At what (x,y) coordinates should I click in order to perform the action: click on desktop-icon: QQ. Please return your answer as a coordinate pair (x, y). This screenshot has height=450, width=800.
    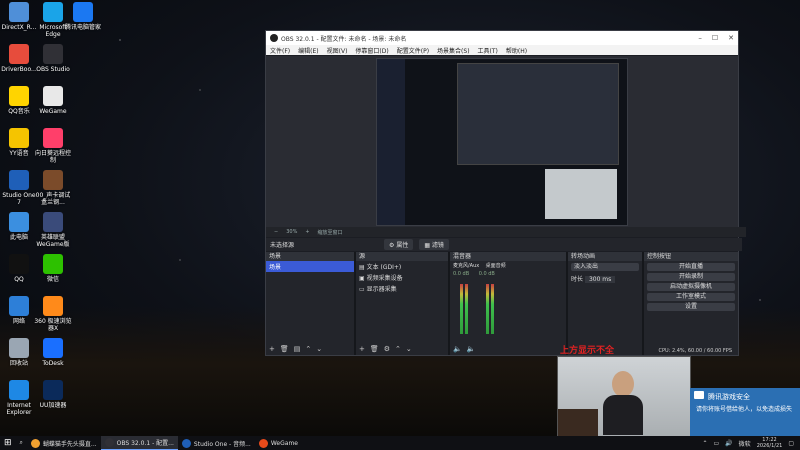
    Looking at the image, I should click on (19, 268).